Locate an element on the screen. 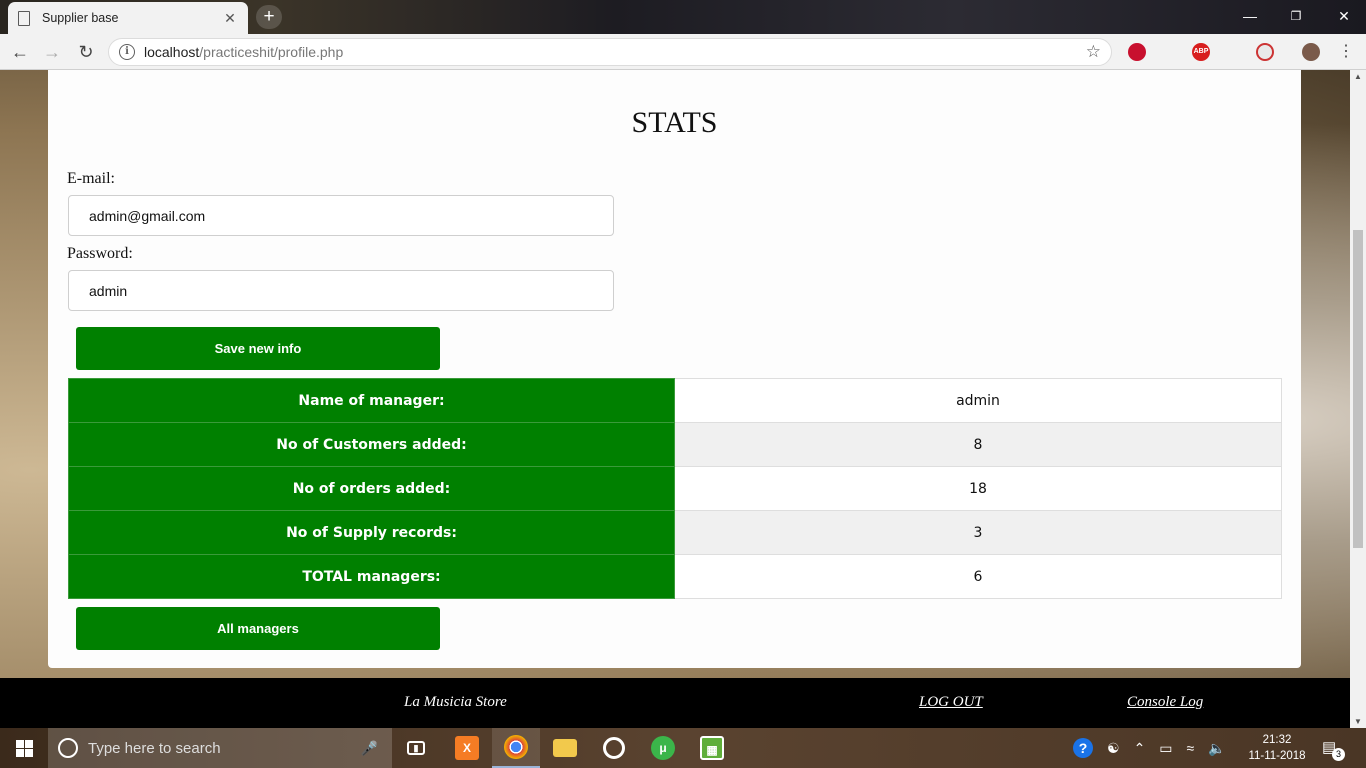 The width and height of the screenshot is (1366, 768). browser-tab: Supplier base ✕ is located at coordinates (128, 18).